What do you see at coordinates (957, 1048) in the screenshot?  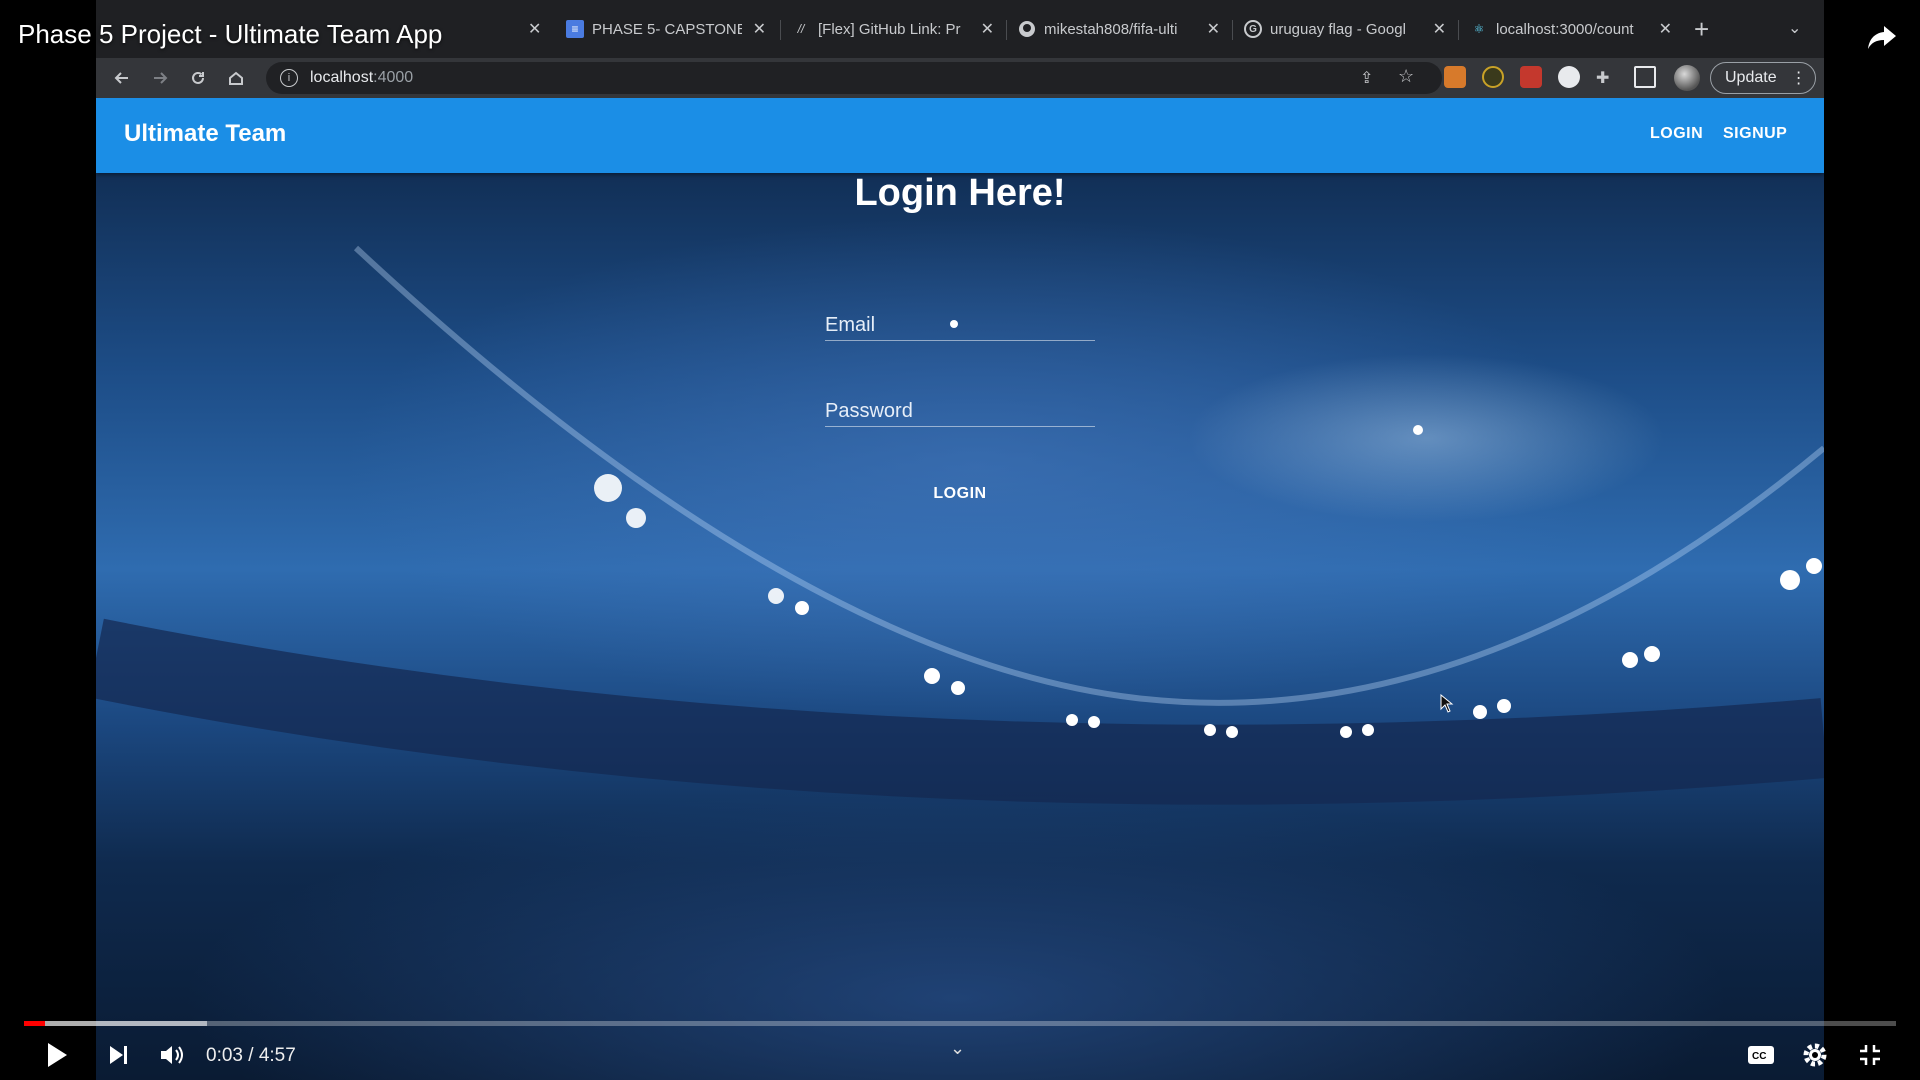 I see `chevron-down-icon: ⌄` at bounding box center [957, 1048].